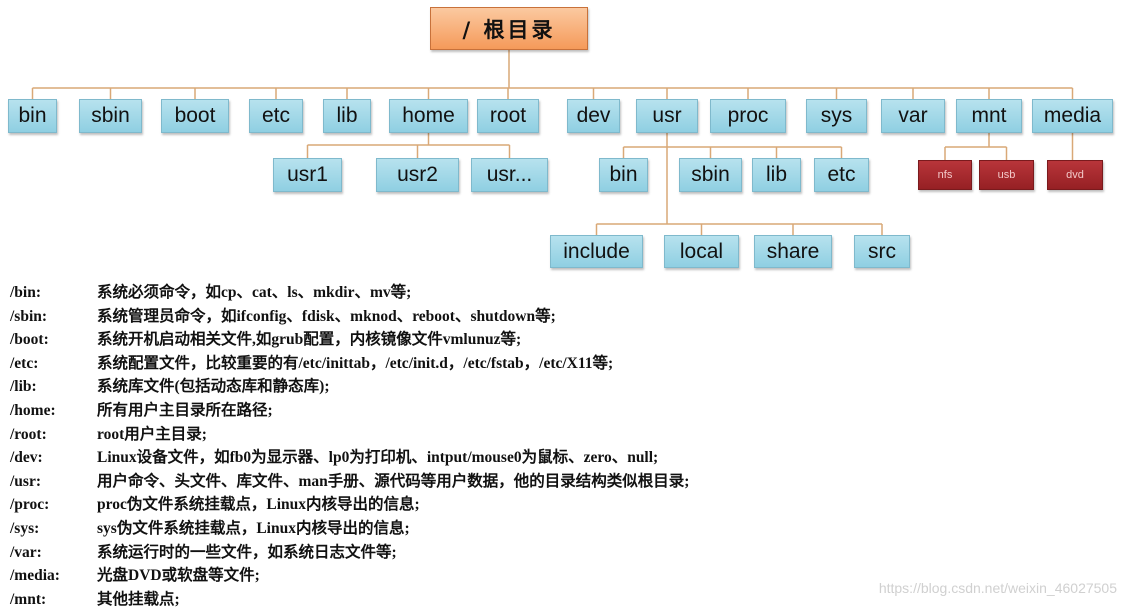 The height and width of the screenshot is (610, 1125). What do you see at coordinates (35, 576) in the screenshot?
I see `dir-label: /media:` at bounding box center [35, 576].